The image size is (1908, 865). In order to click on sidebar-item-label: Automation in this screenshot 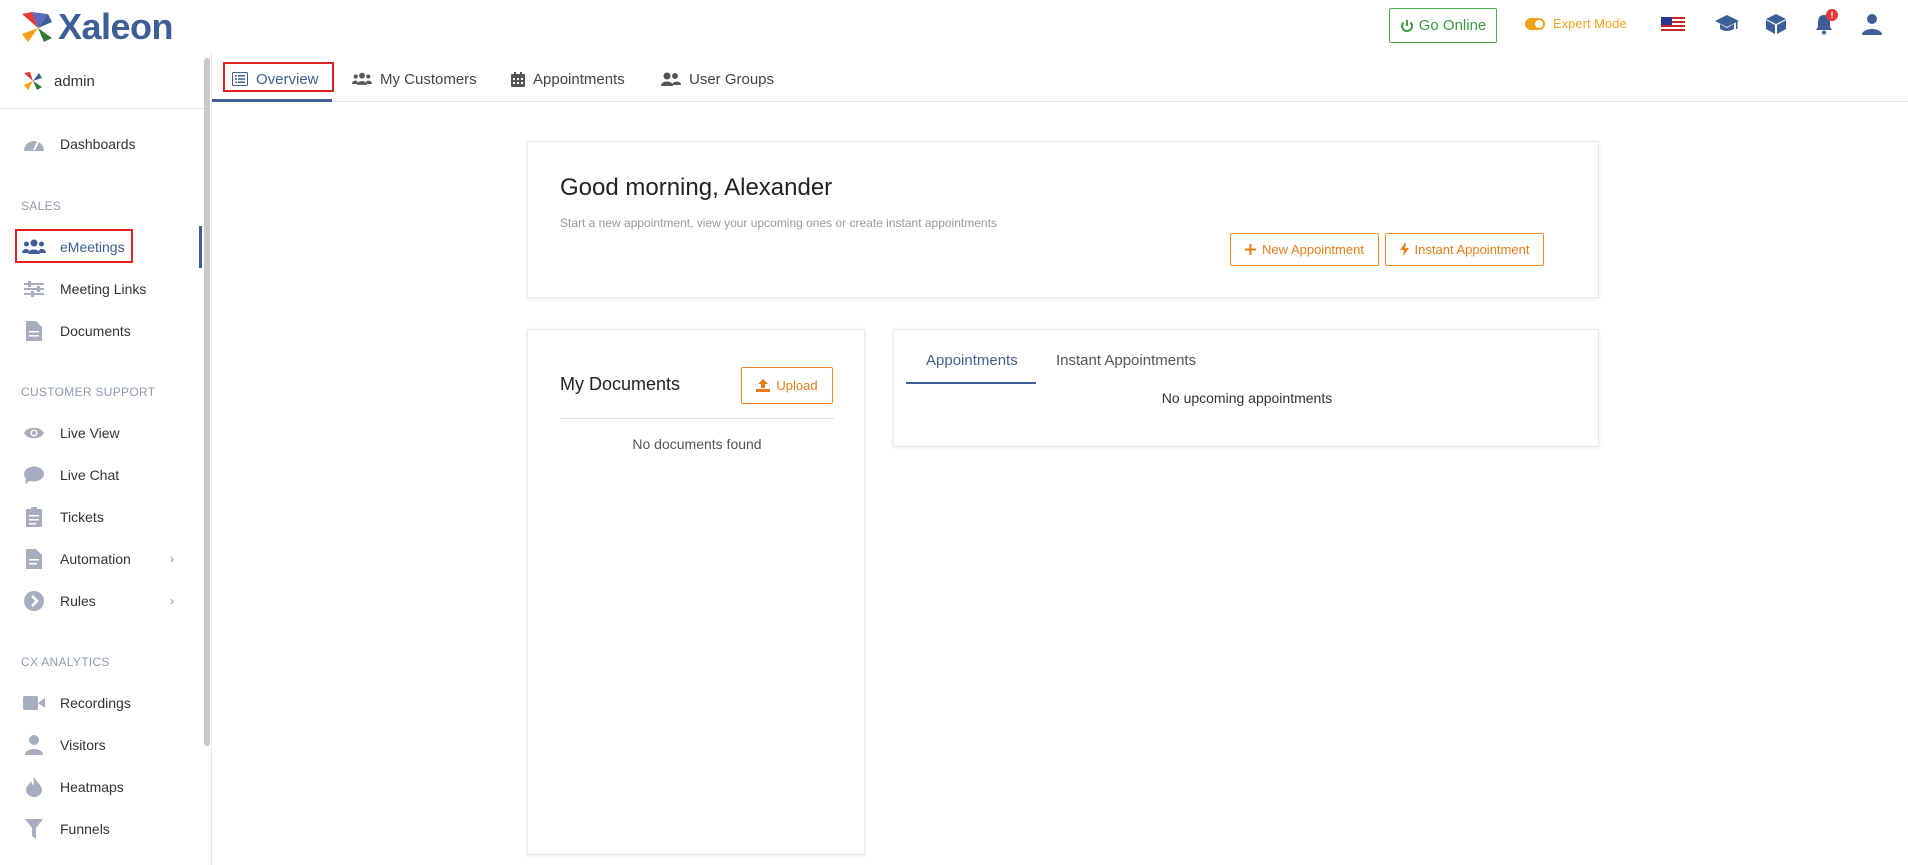, I will do `click(95, 559)`.